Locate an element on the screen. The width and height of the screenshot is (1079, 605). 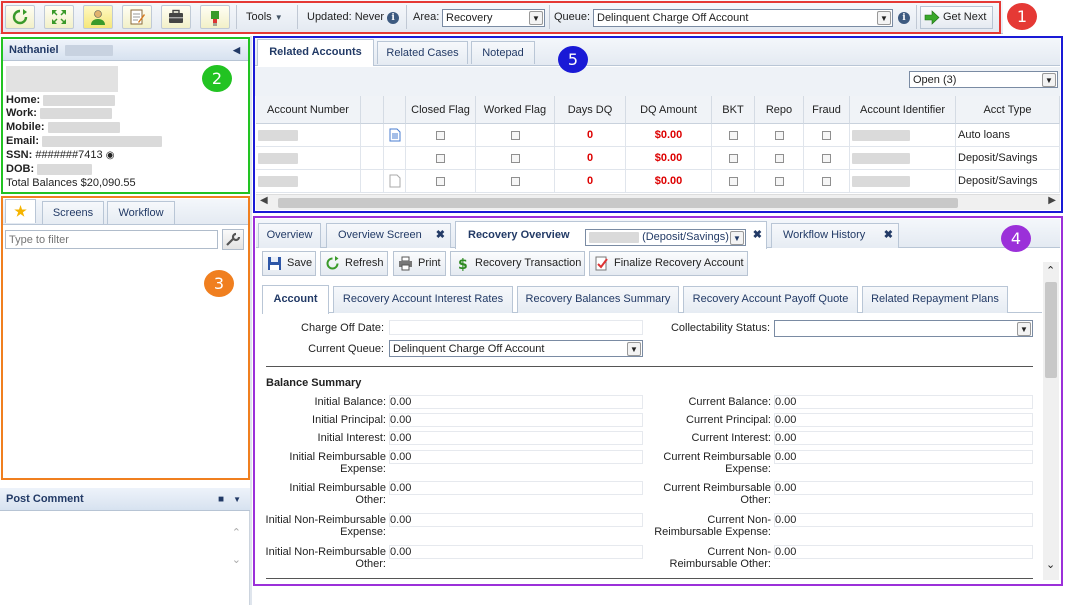
save-icon: ■ is located at coordinates (221, 499).